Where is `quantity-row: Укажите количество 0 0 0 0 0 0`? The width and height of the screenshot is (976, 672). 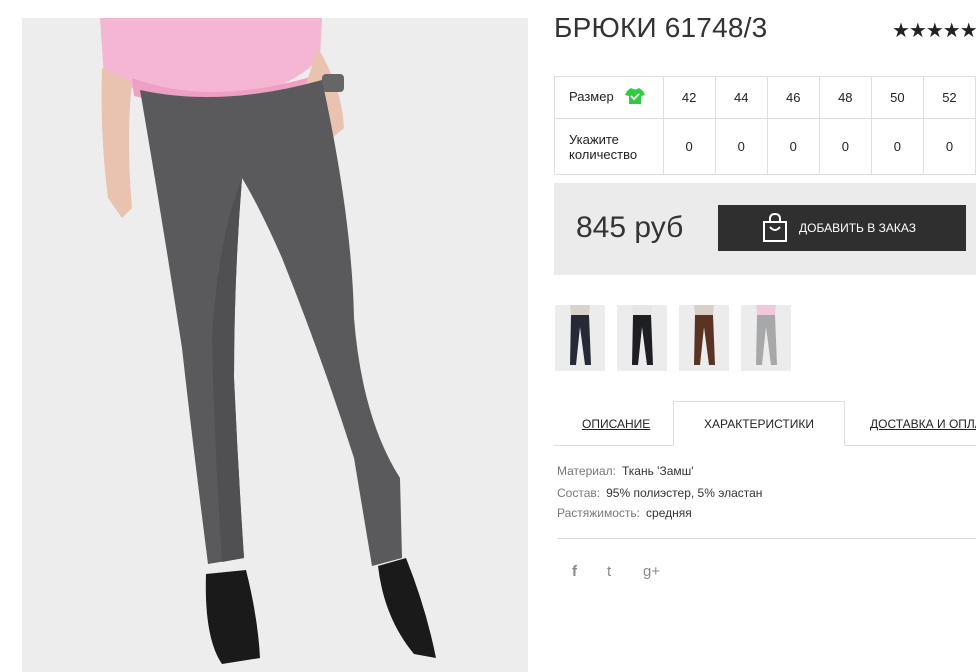
quantity-row: Укажите количество 0 0 0 0 0 0 is located at coordinates (765, 146).